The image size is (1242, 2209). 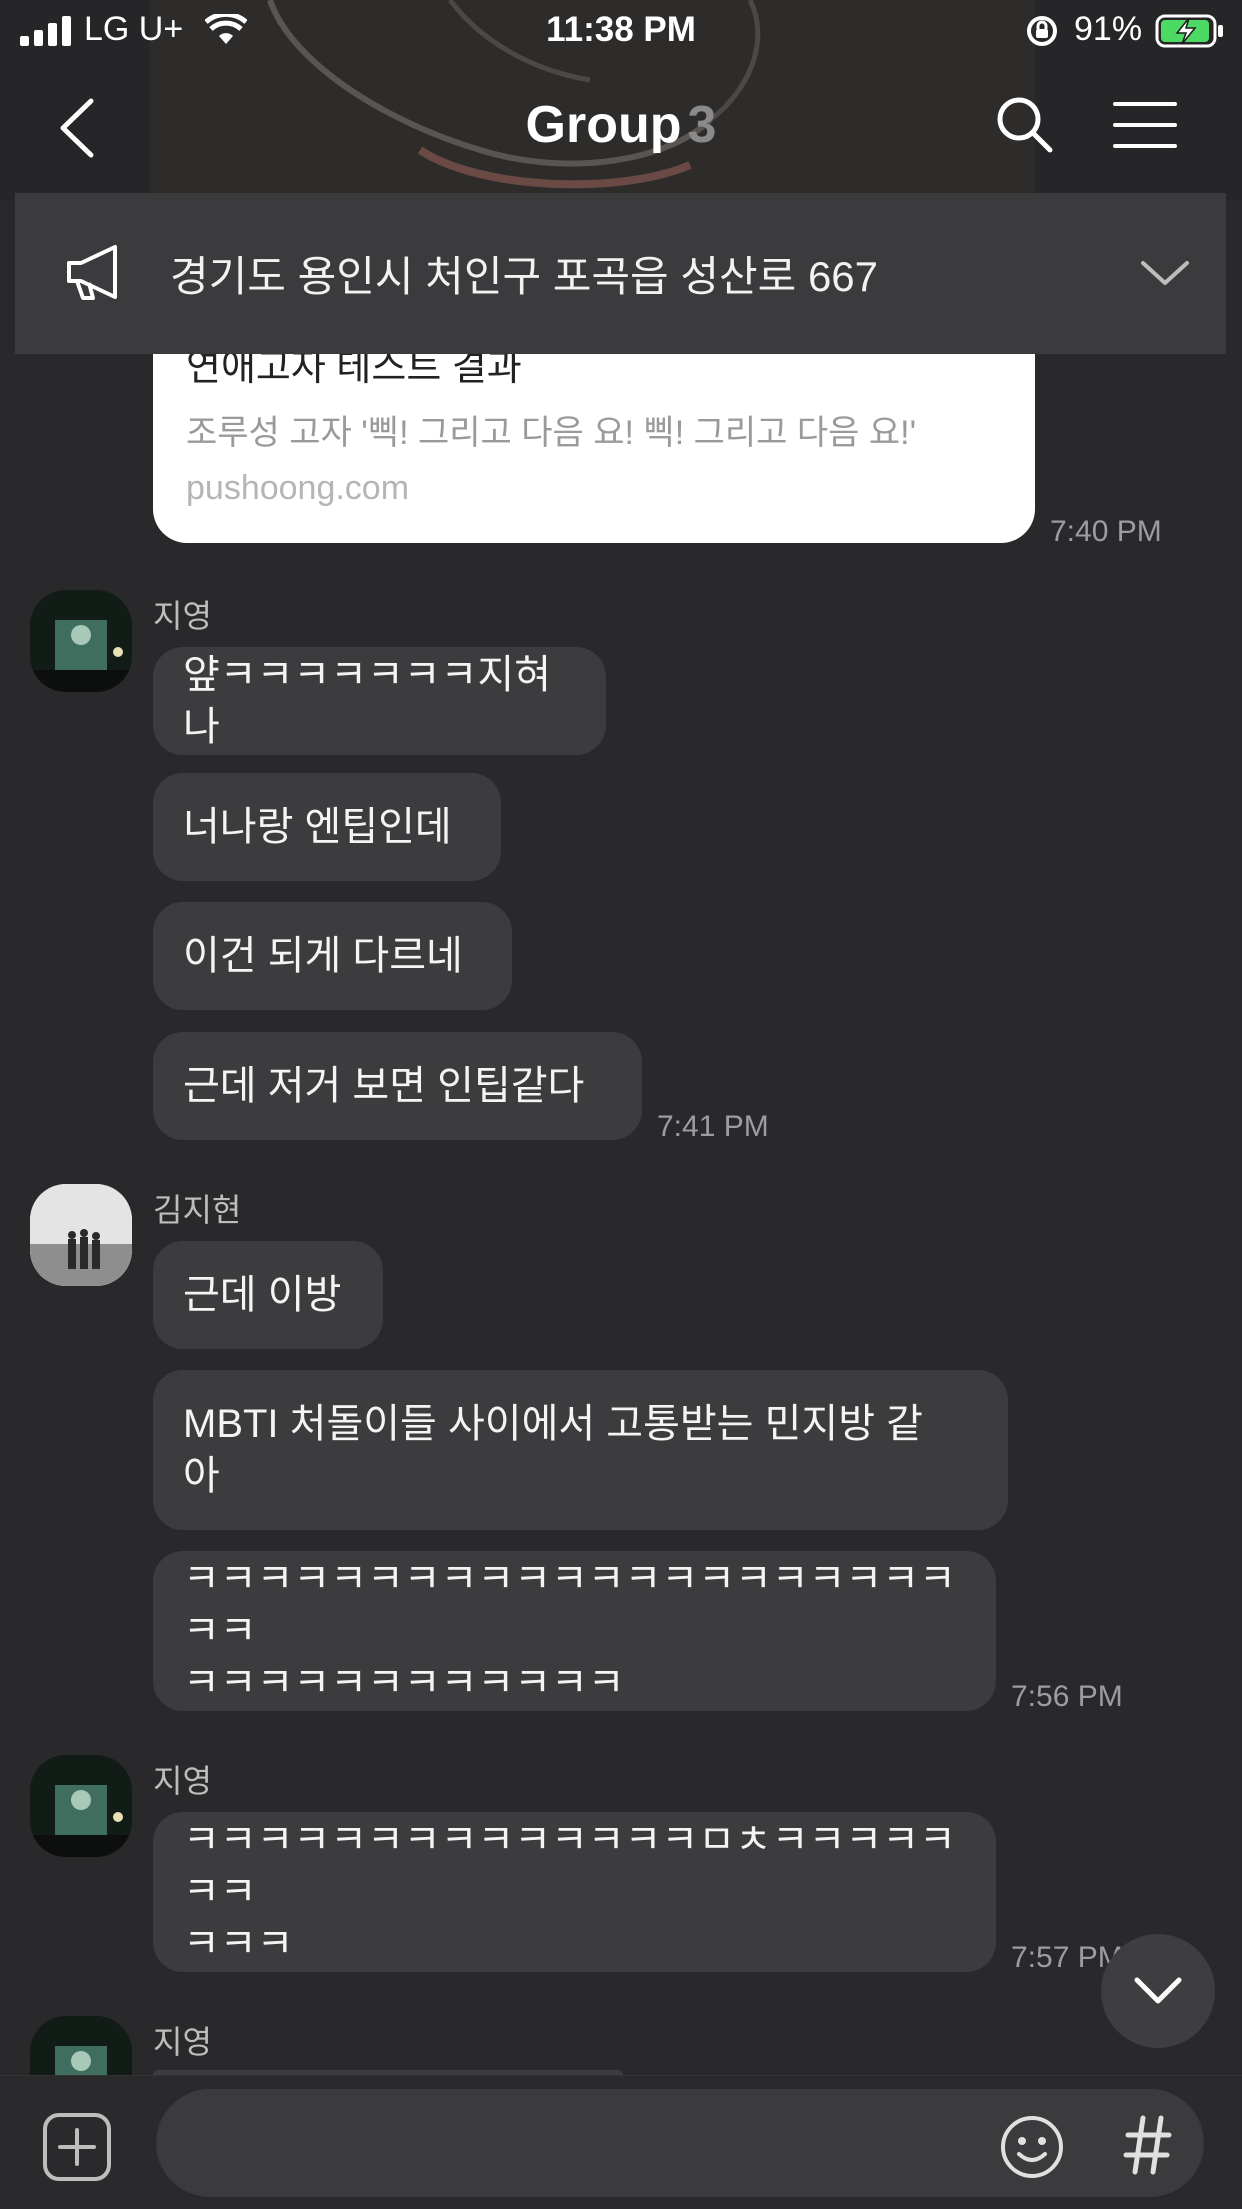 I want to click on chat-bubble: 얖ㅋㅋㅋㅋㅋㅋㅋ지혀나, so click(x=379, y=701).